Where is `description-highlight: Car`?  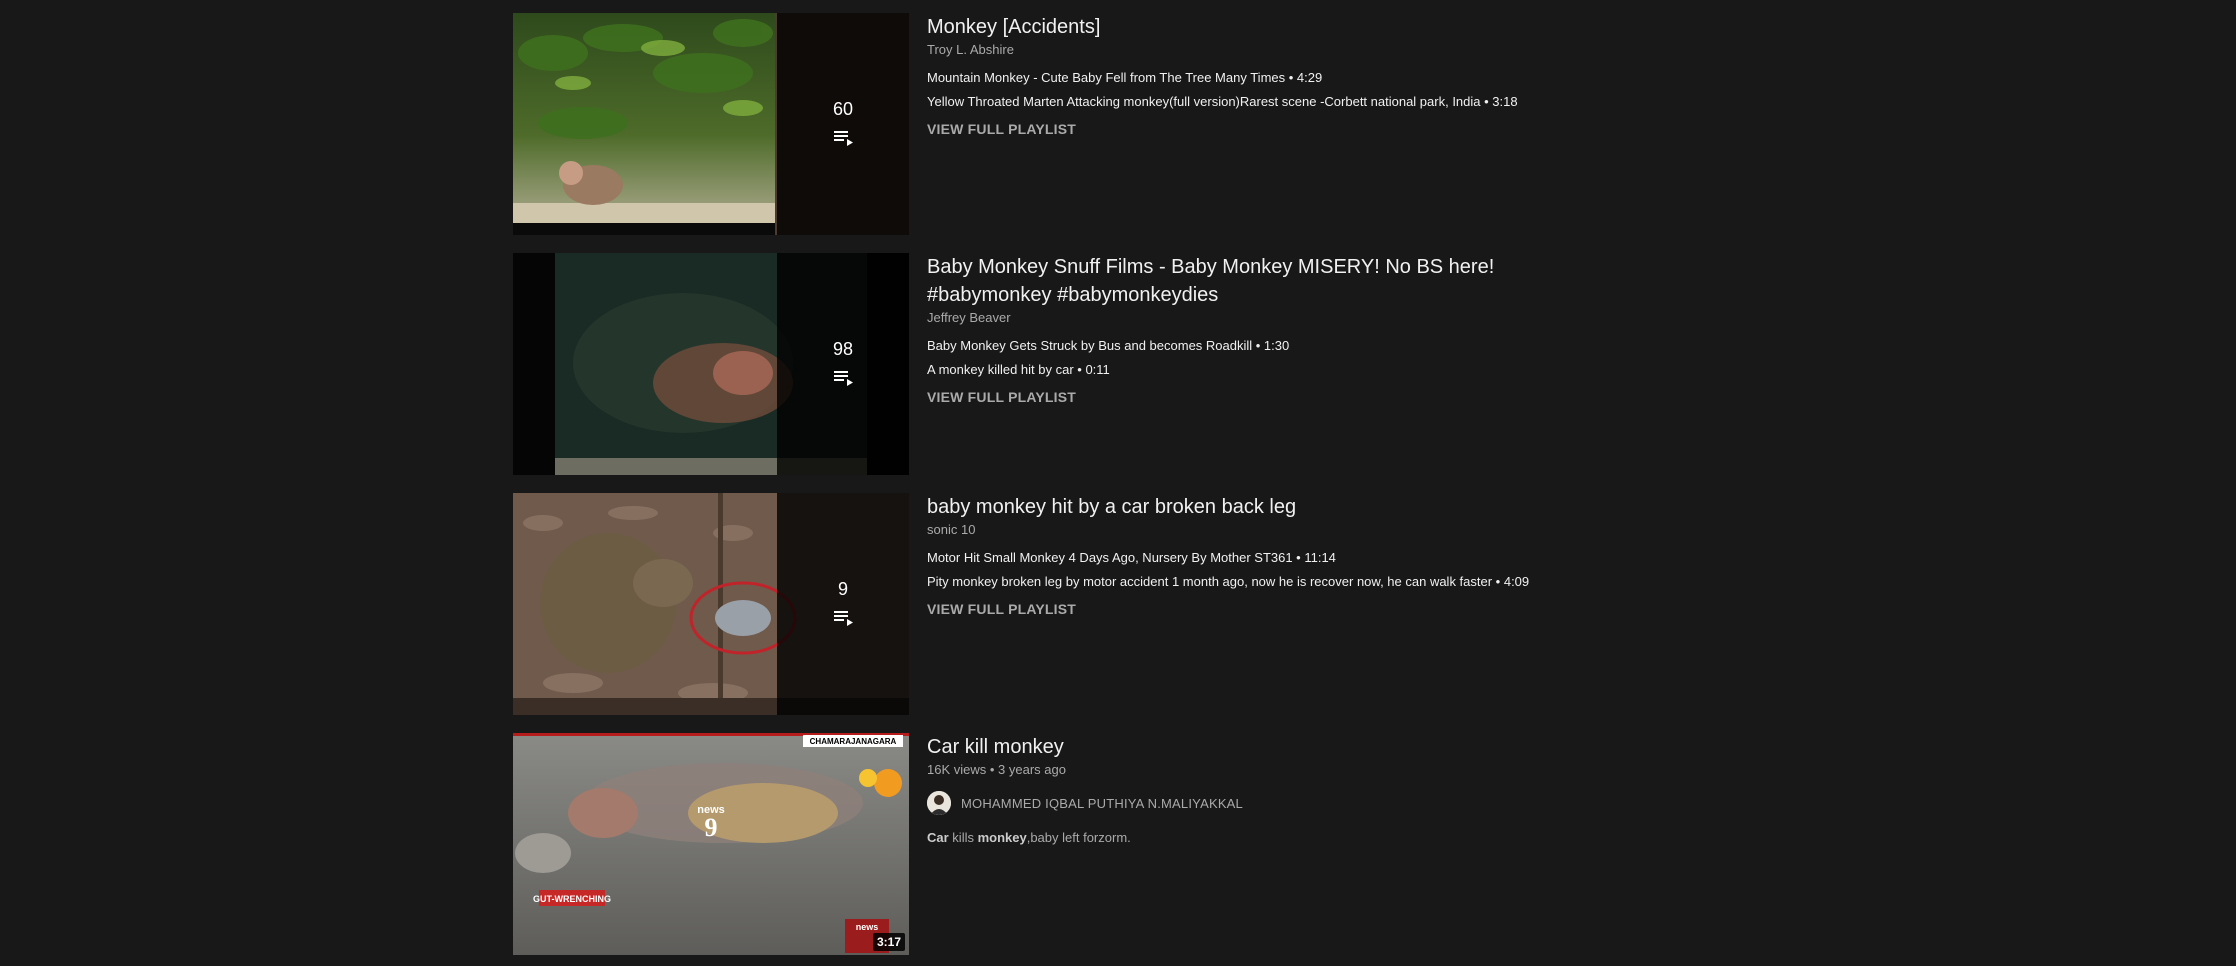 description-highlight: Car is located at coordinates (938, 837).